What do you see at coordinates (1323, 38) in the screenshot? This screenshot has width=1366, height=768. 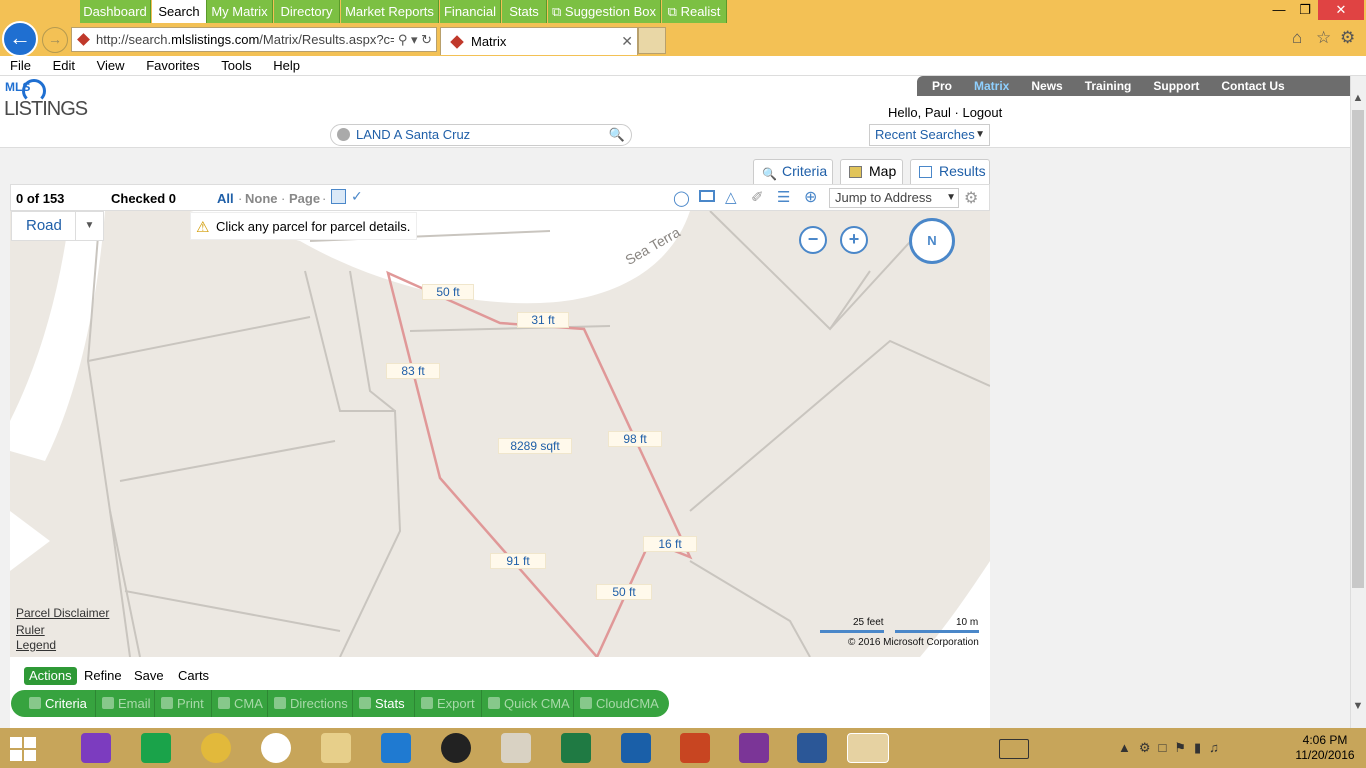 I see `favorites-star-icon: ☆` at bounding box center [1323, 38].